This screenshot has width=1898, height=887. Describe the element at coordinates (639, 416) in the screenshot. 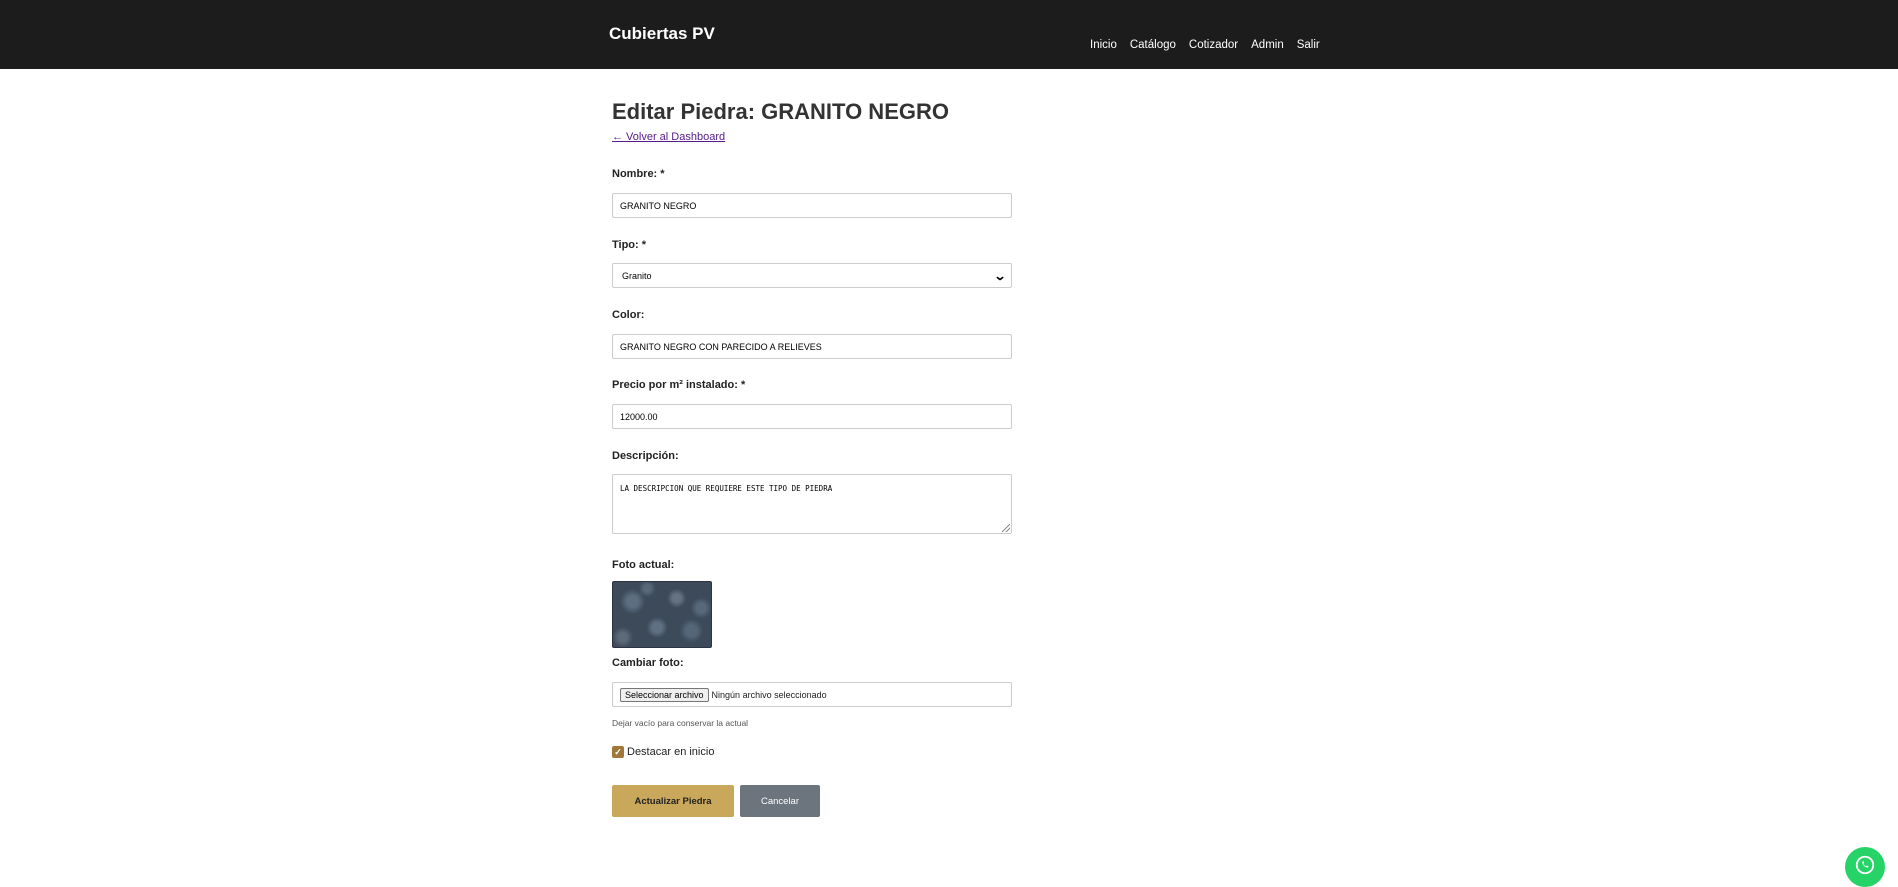

I see `precio-input-value: 12000.00` at that location.